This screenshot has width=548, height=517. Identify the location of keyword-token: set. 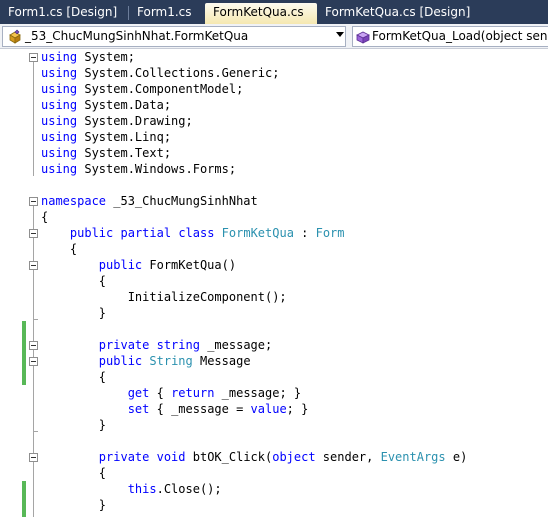
(138, 409).